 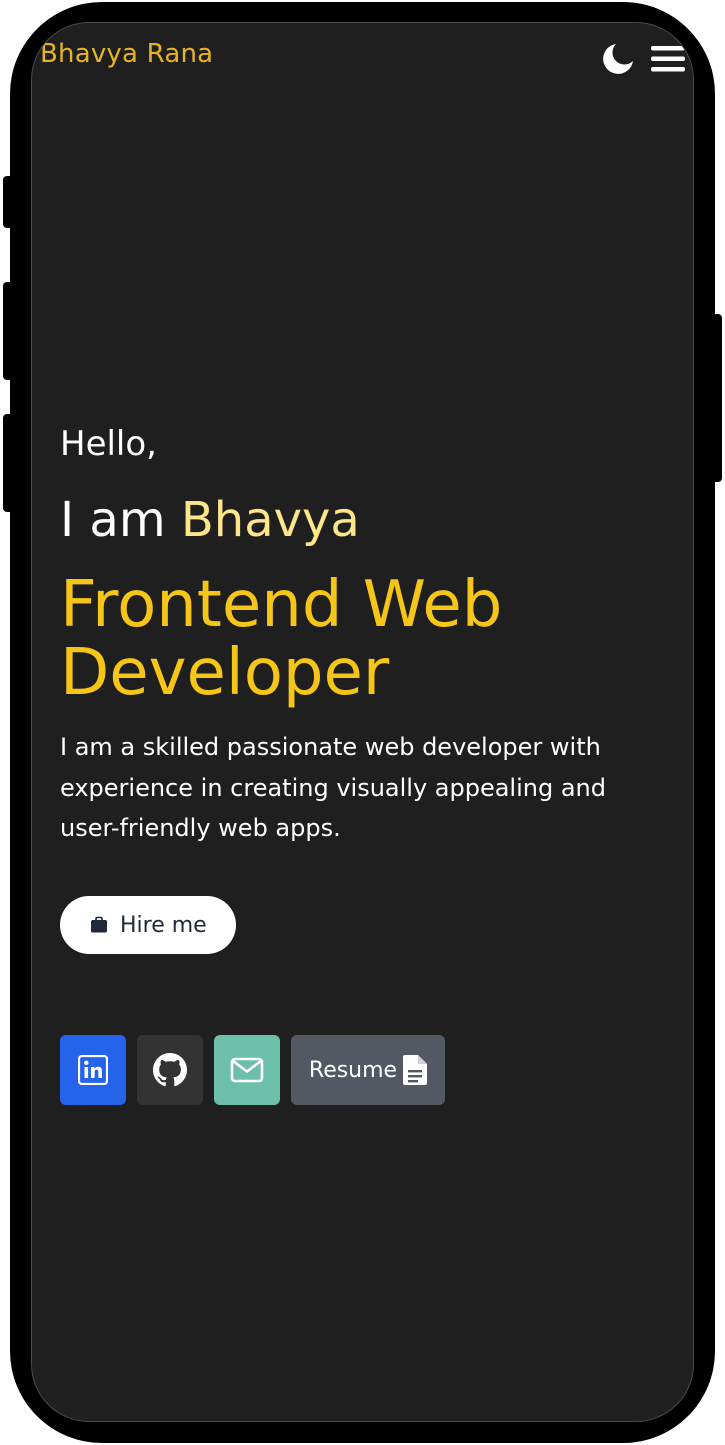 I want to click on briefcase-icon, so click(x=99, y=924).